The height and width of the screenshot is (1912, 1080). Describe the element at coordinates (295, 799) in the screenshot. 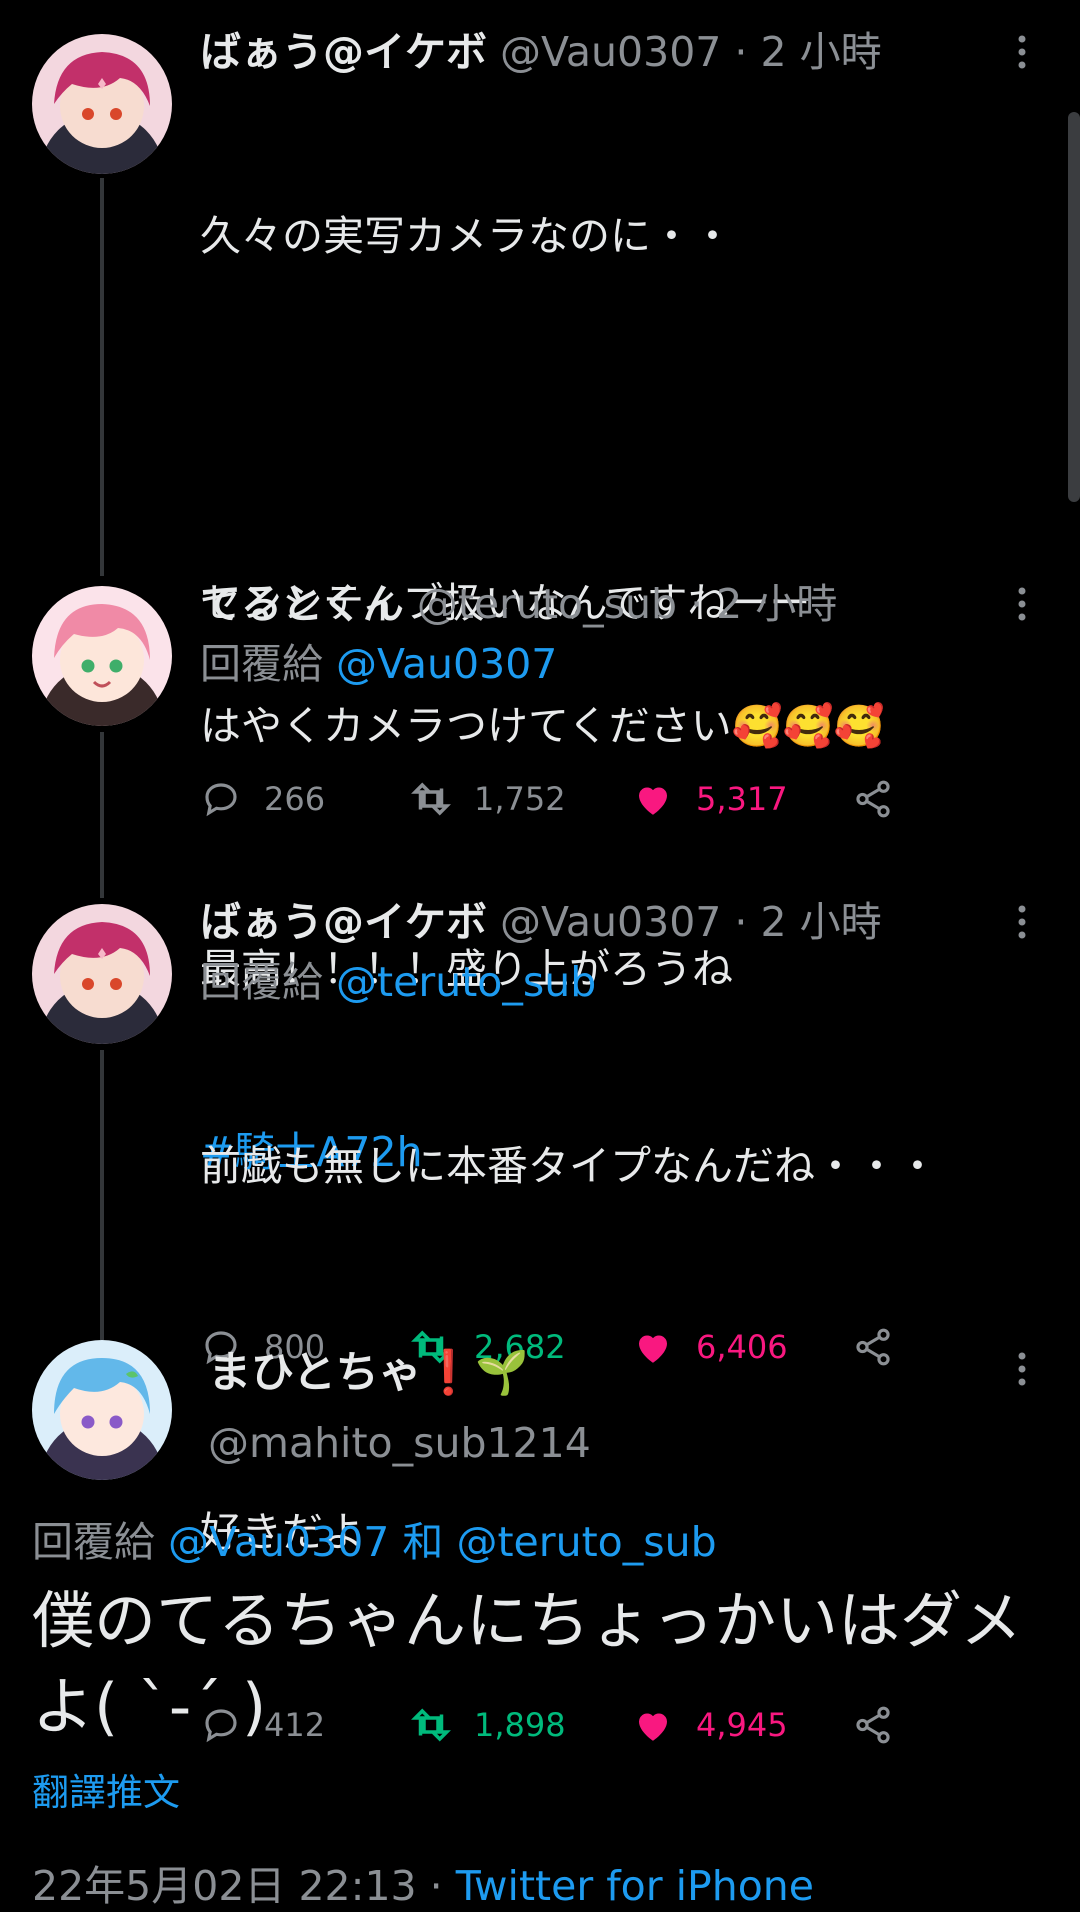

I see `reply-count: 266` at that location.